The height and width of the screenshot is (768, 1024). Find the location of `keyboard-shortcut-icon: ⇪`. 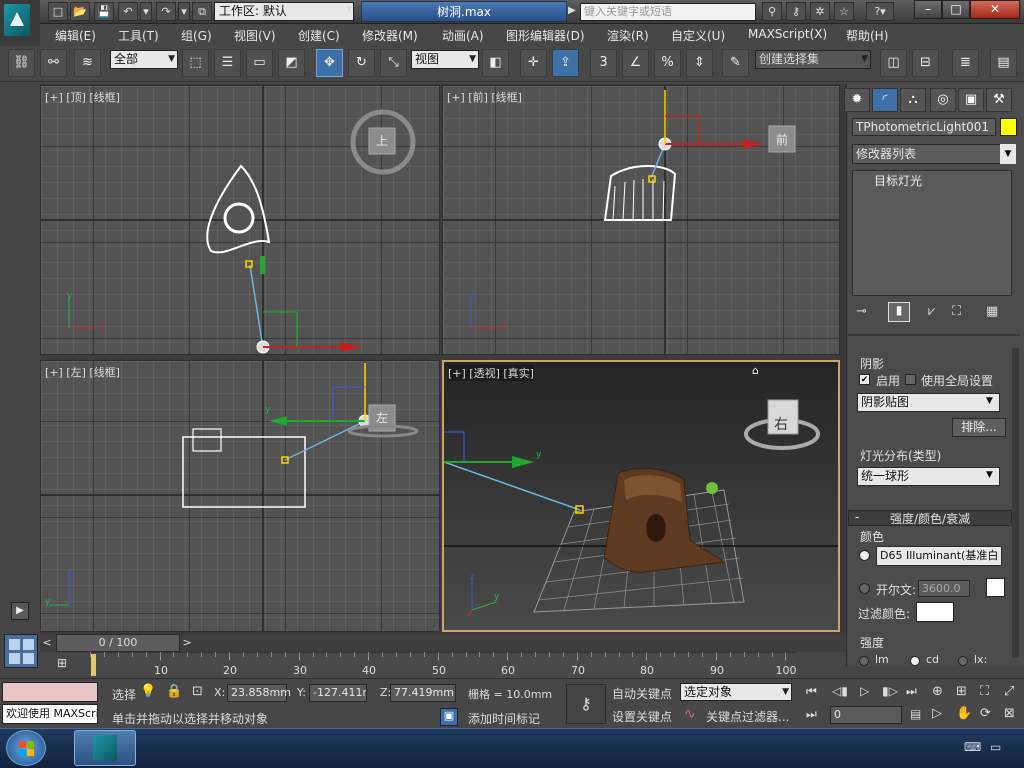

keyboard-shortcut-icon: ⇪ is located at coordinates (565, 63).